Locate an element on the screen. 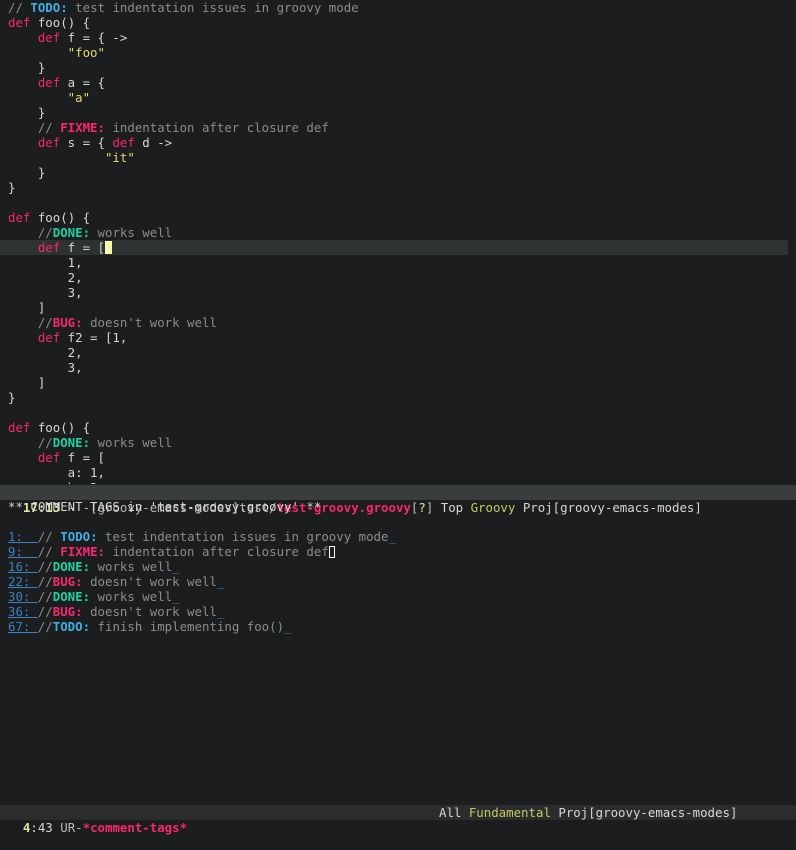 The image size is (796, 850). code-line: "foo" is located at coordinates (398, 52).